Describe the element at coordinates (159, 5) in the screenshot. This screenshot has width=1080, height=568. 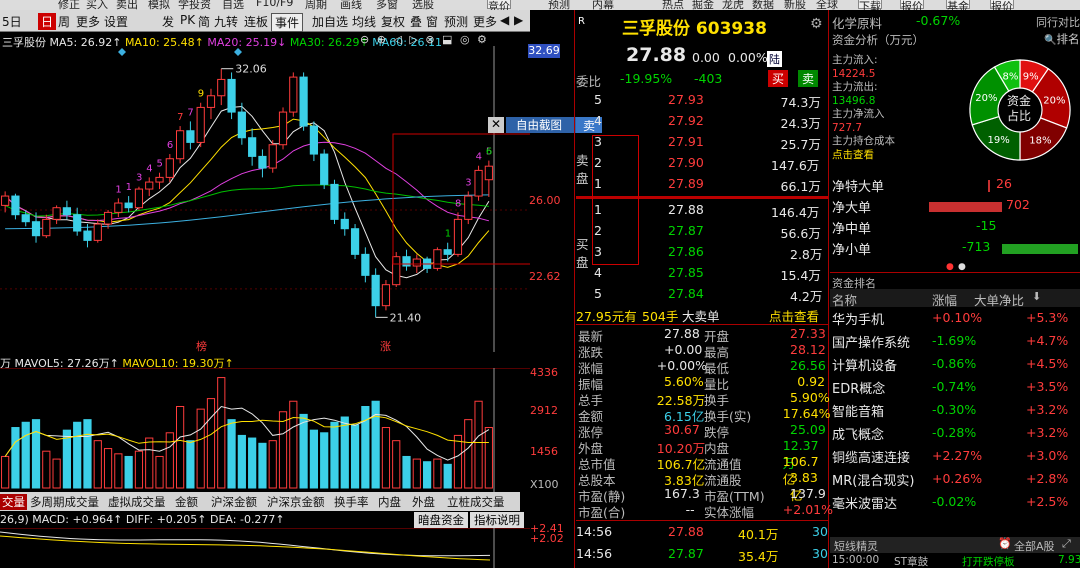
I see `toolbar-item: 模拟` at that location.